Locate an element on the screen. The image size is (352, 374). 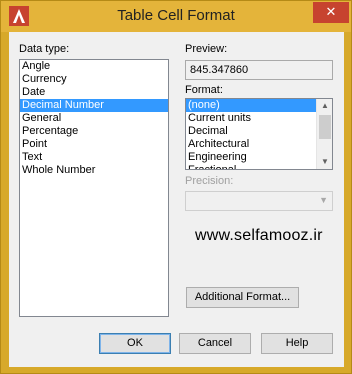
data-type-item: Currency is located at coordinates (94, 79).